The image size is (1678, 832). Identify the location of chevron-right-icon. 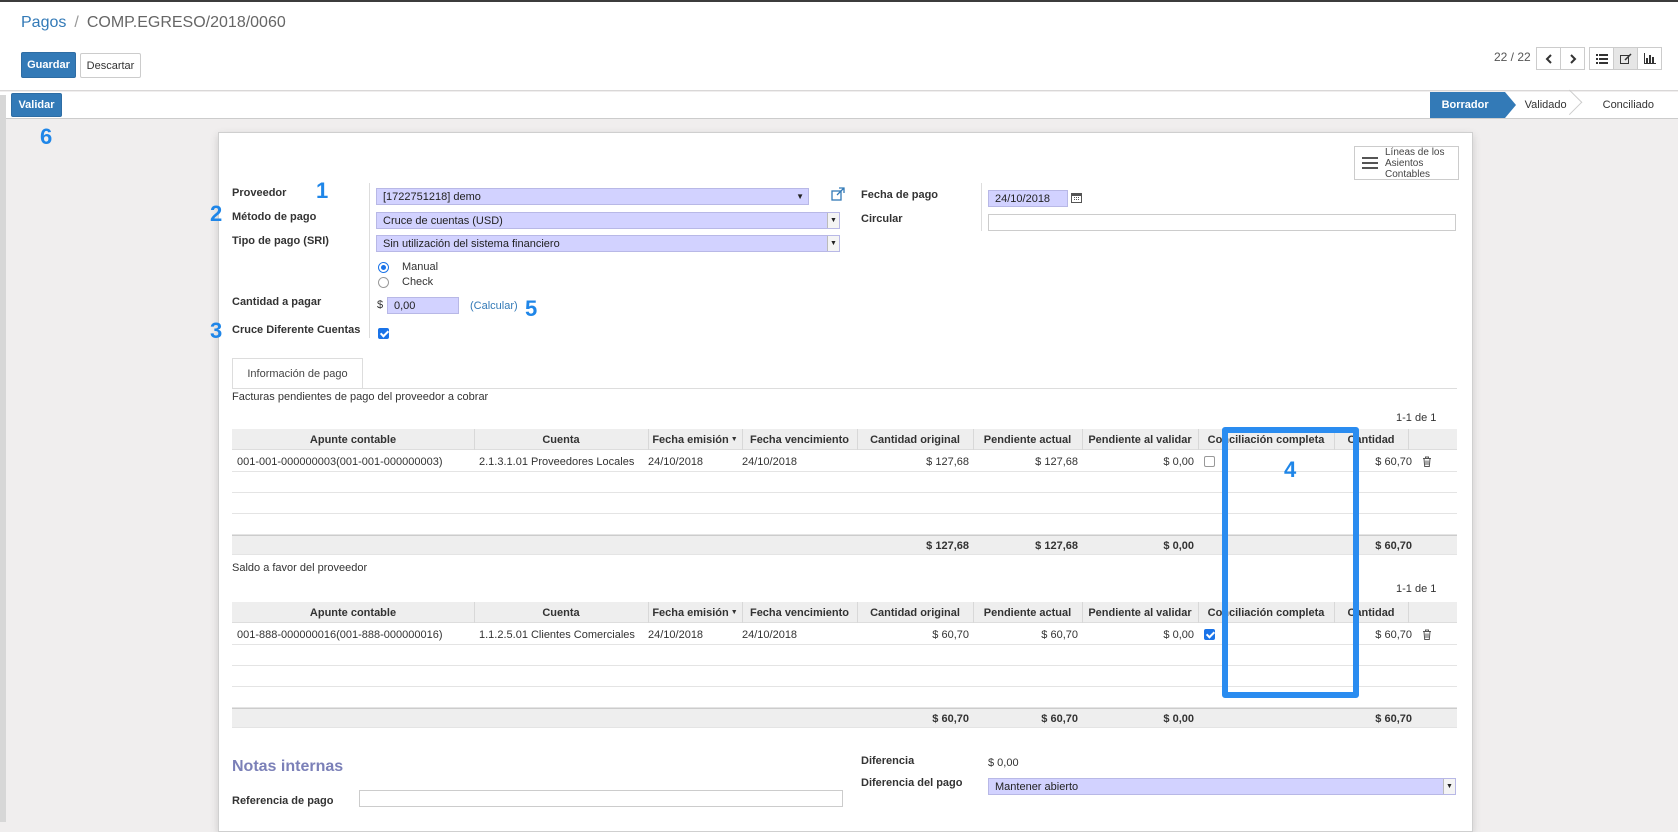
(1572, 58).